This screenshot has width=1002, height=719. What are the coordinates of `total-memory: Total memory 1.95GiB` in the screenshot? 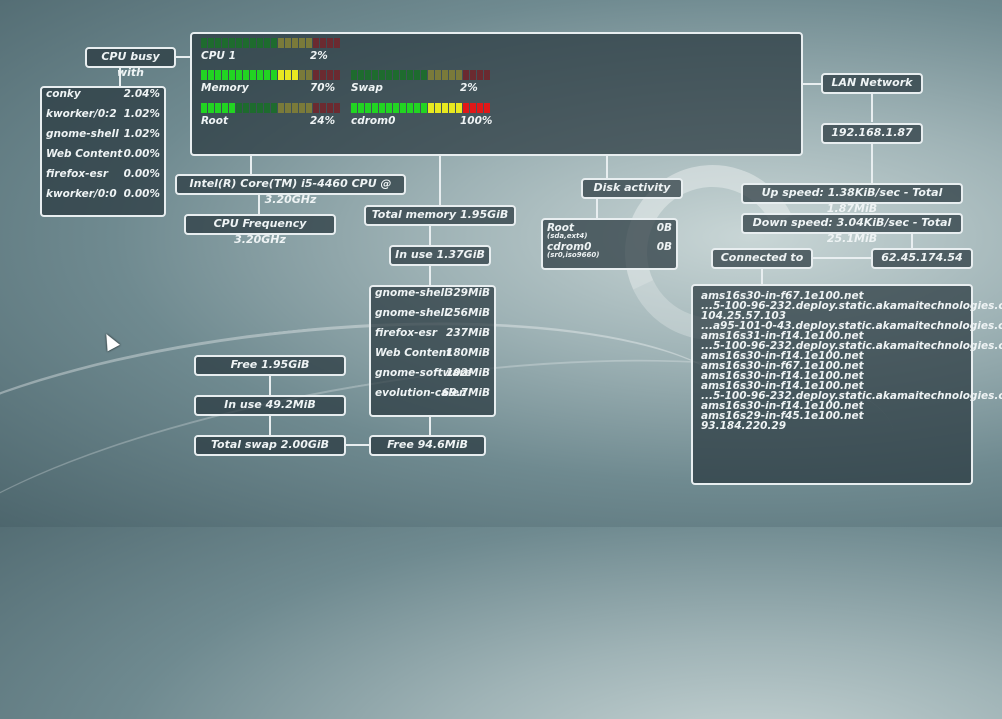 It's located at (440, 215).